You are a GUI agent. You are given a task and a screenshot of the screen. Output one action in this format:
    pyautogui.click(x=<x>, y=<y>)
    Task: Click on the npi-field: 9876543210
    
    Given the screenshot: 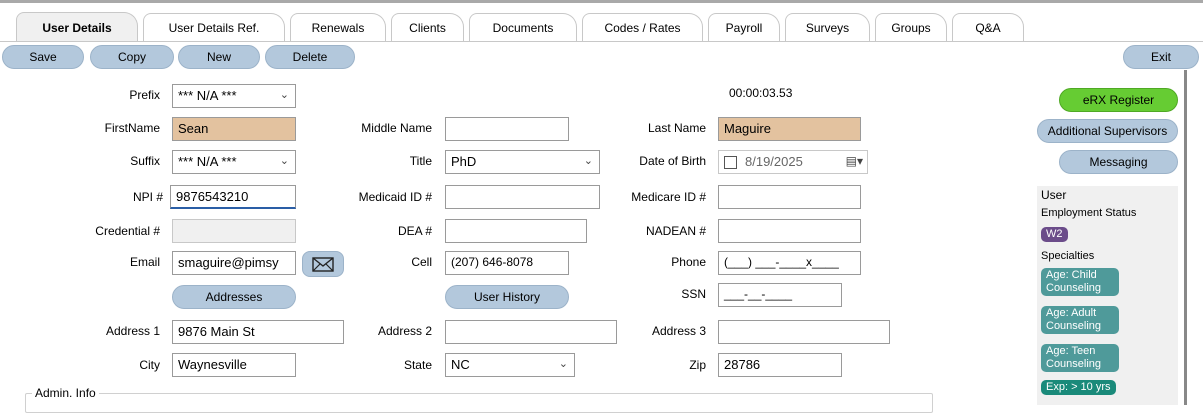 What is the action you would take?
    pyautogui.click(x=233, y=197)
    